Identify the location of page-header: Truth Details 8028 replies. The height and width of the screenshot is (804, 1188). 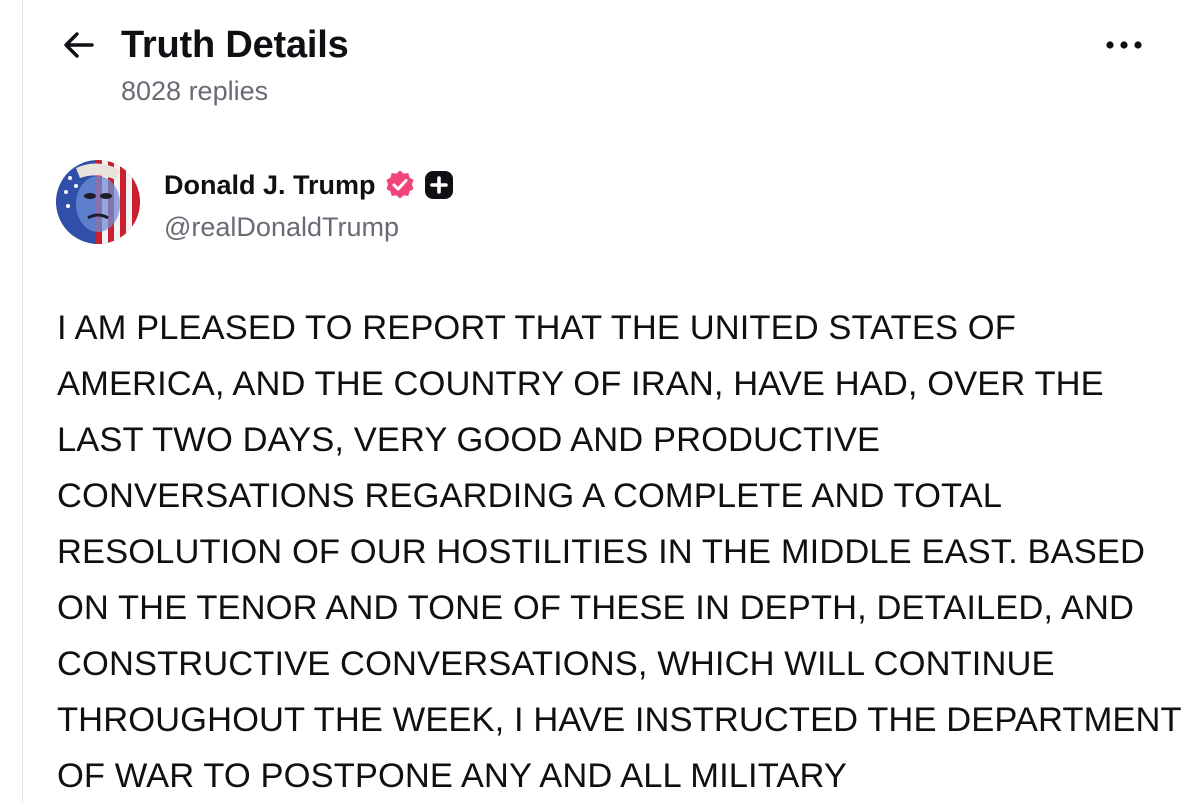
(608, 67).